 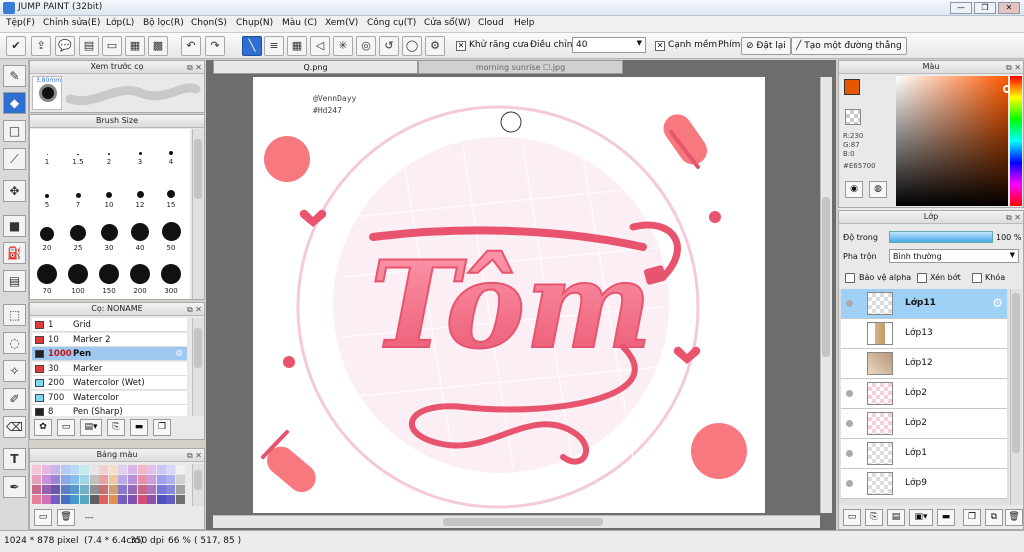 What do you see at coordinates (116, 427) in the screenshot?
I see `brush-copy-icon: ⎘` at bounding box center [116, 427].